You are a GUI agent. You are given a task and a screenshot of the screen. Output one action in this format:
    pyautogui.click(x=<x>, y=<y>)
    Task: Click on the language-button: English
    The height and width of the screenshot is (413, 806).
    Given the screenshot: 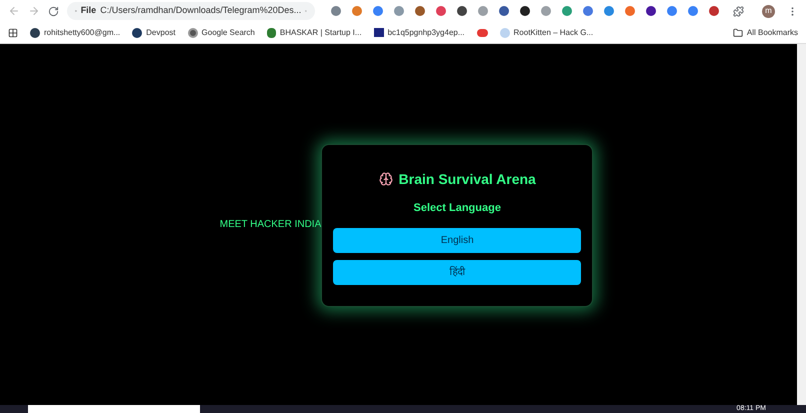 What is the action you would take?
    pyautogui.click(x=457, y=241)
    